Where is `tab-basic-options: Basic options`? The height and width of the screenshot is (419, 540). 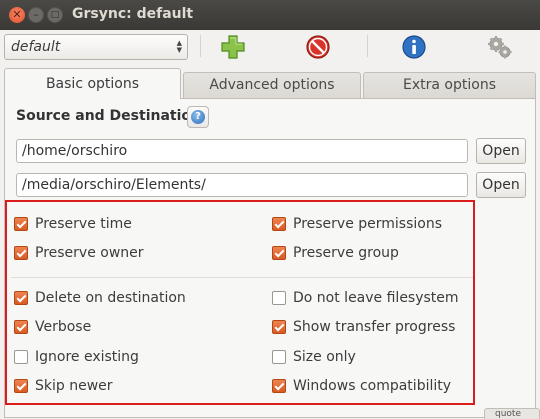 tab-basic-options: Basic options is located at coordinates (92, 83).